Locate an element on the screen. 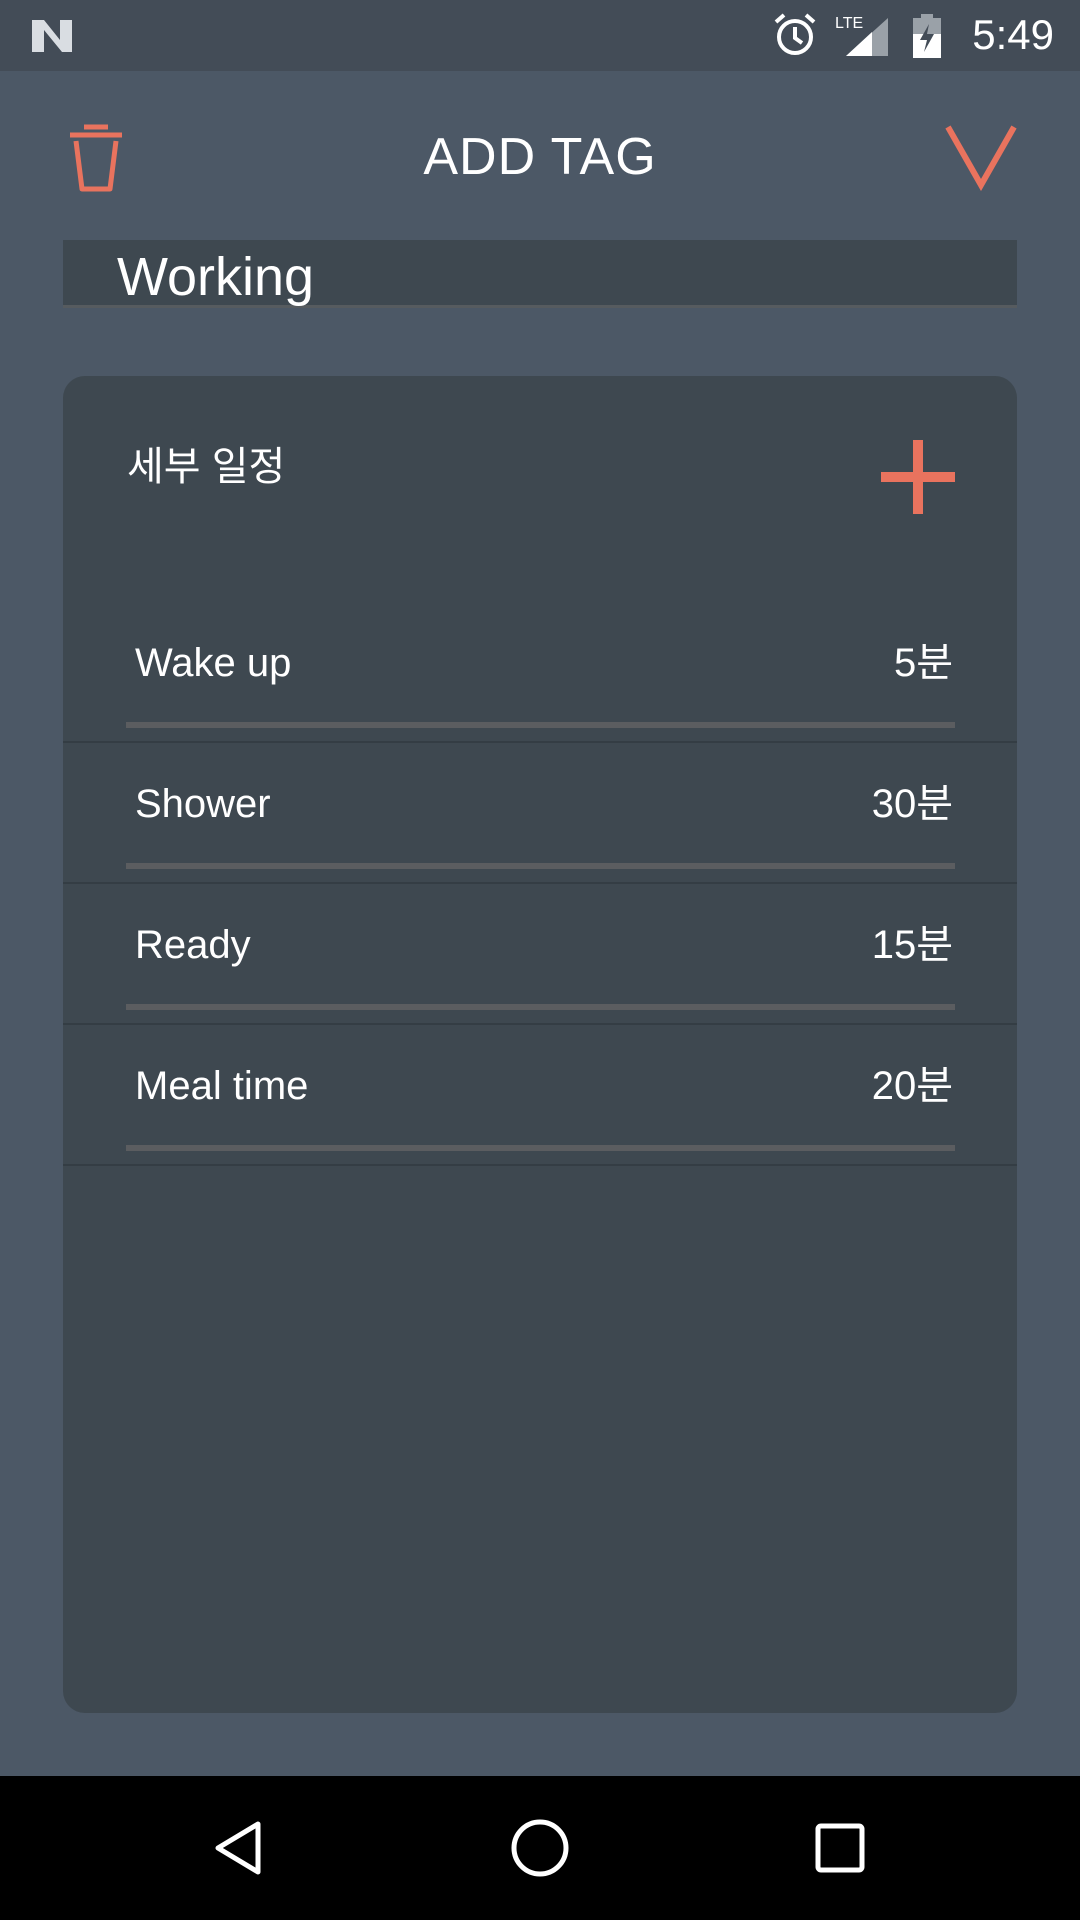  page-title: ADD TAG is located at coordinates (540, 157).